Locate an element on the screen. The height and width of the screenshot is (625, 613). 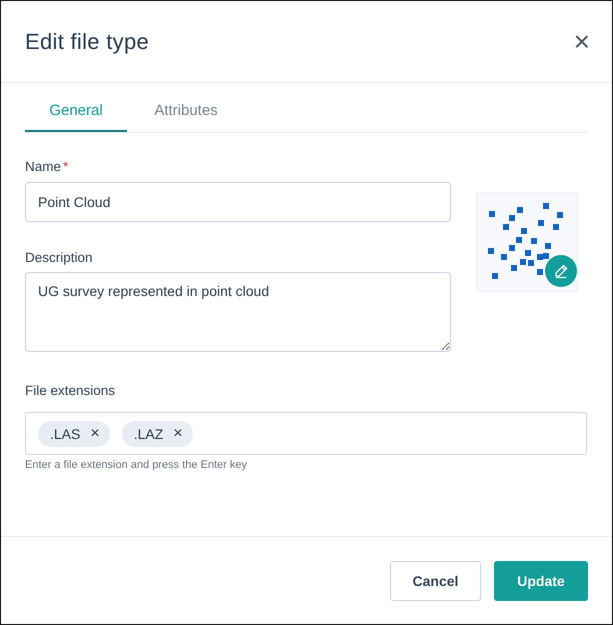
required-mark: * is located at coordinates (65, 166).